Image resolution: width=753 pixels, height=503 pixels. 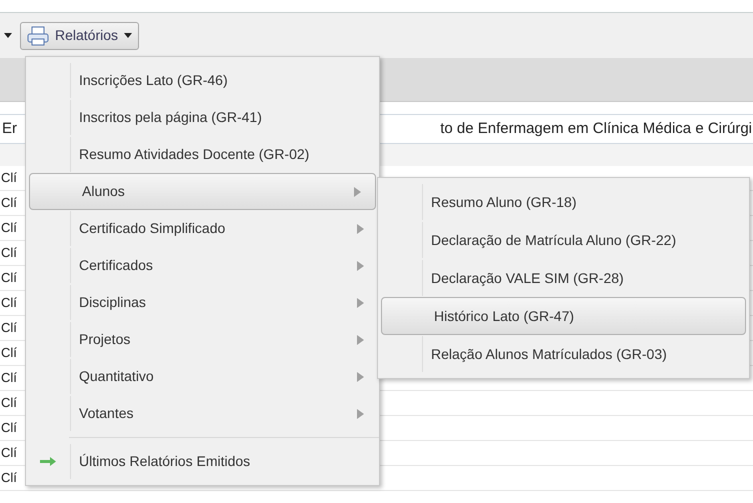 What do you see at coordinates (563, 240) in the screenshot?
I see `menu-item: Declaração de Matrícula Aluno (GR-22)` at bounding box center [563, 240].